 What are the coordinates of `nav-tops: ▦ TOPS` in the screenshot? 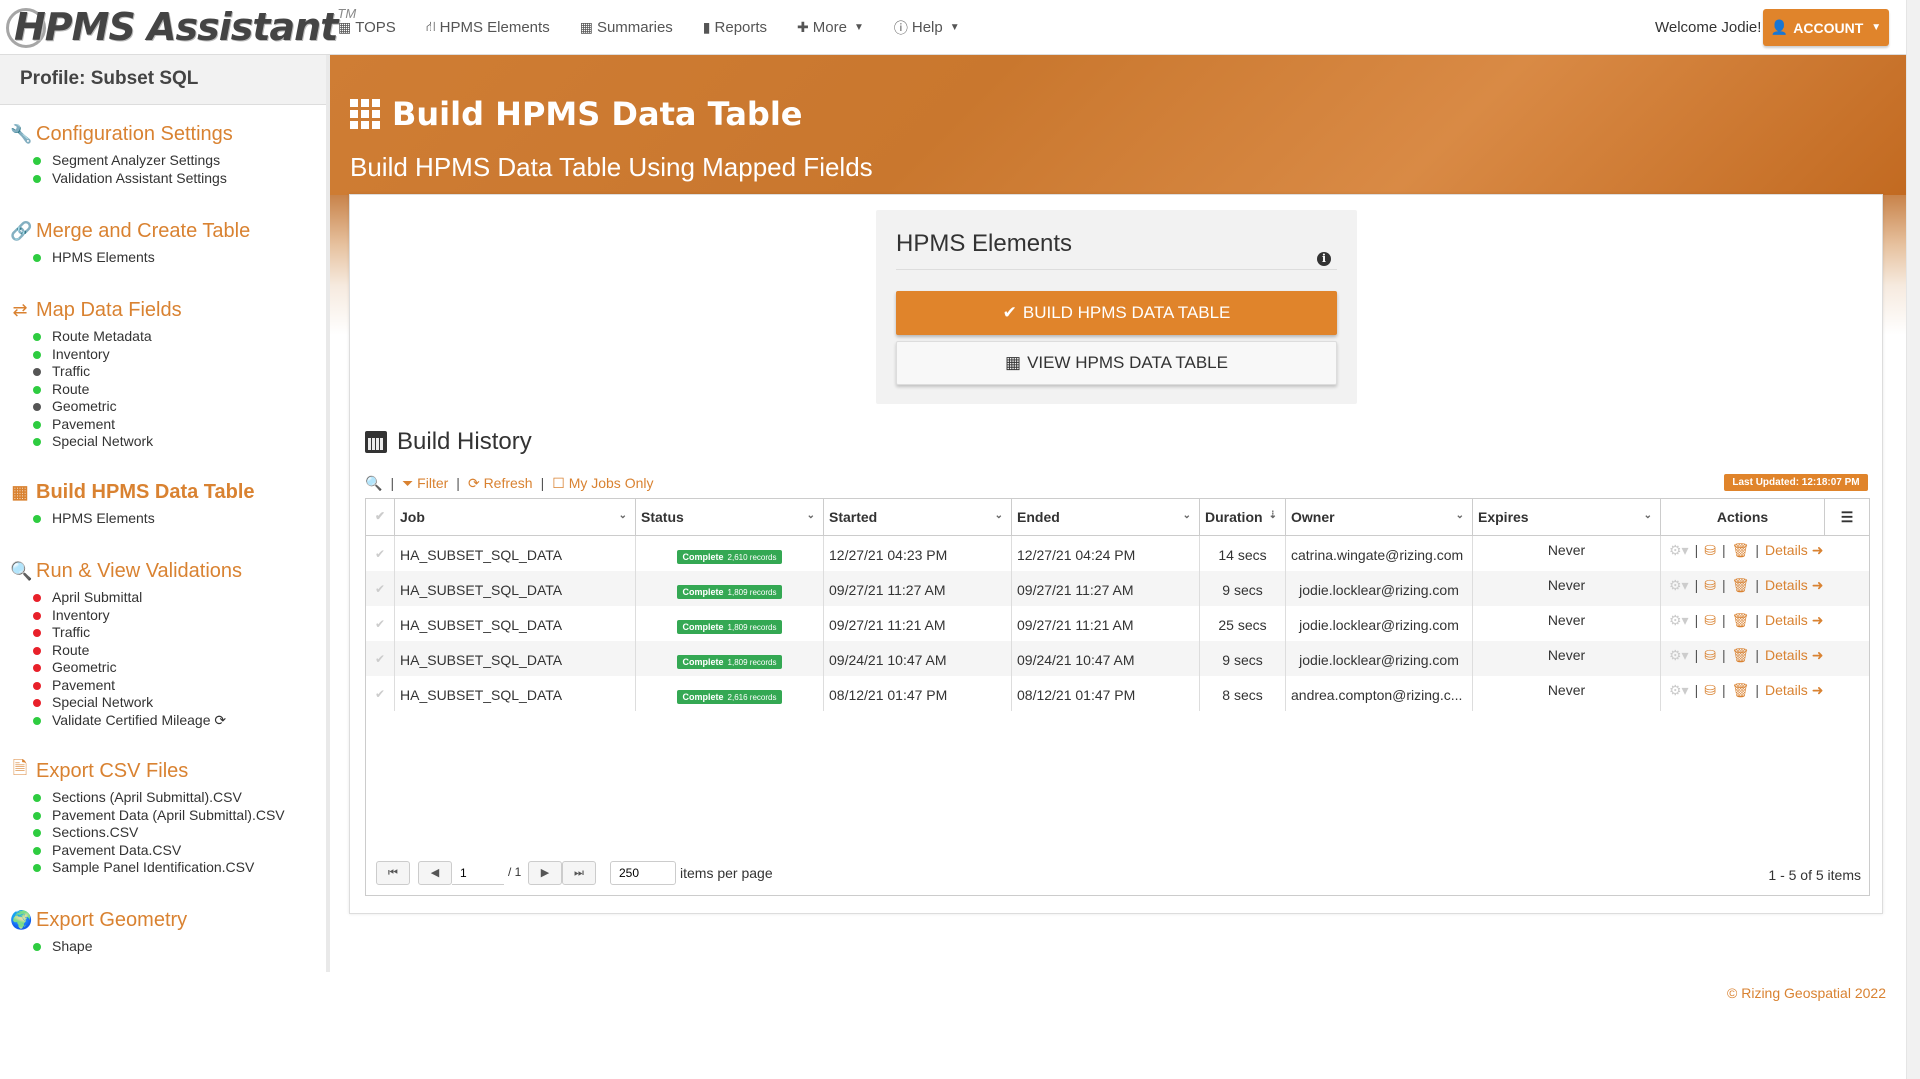 It's located at (367, 27).